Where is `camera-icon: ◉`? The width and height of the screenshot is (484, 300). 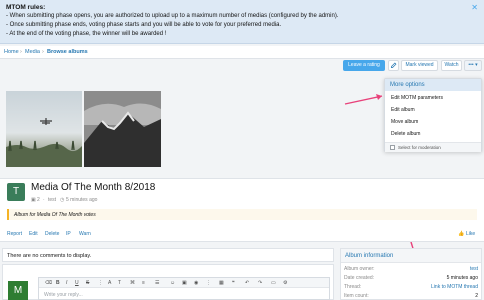
camera-icon: ◉ is located at coordinates (196, 283).